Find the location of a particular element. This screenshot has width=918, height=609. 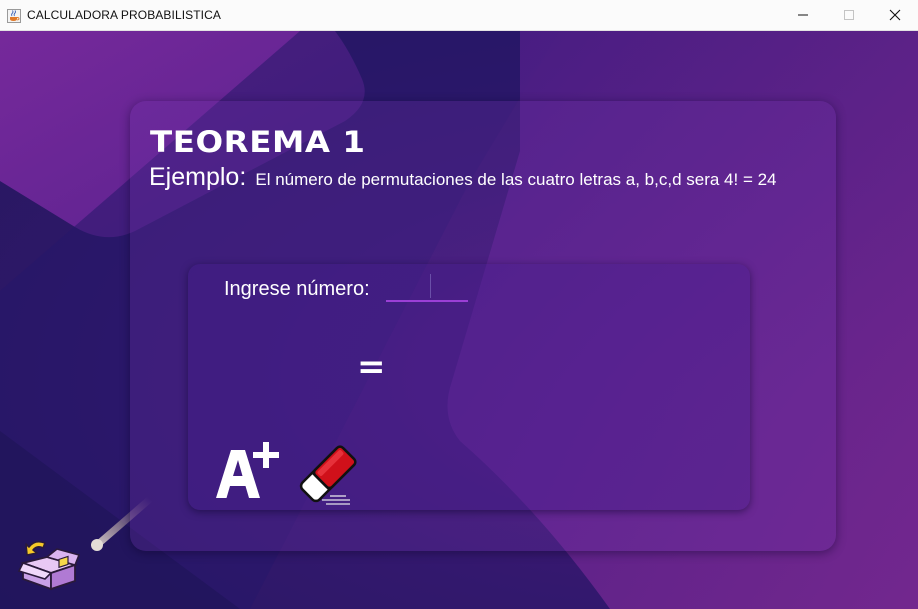

window-controls is located at coordinates (849, 15).